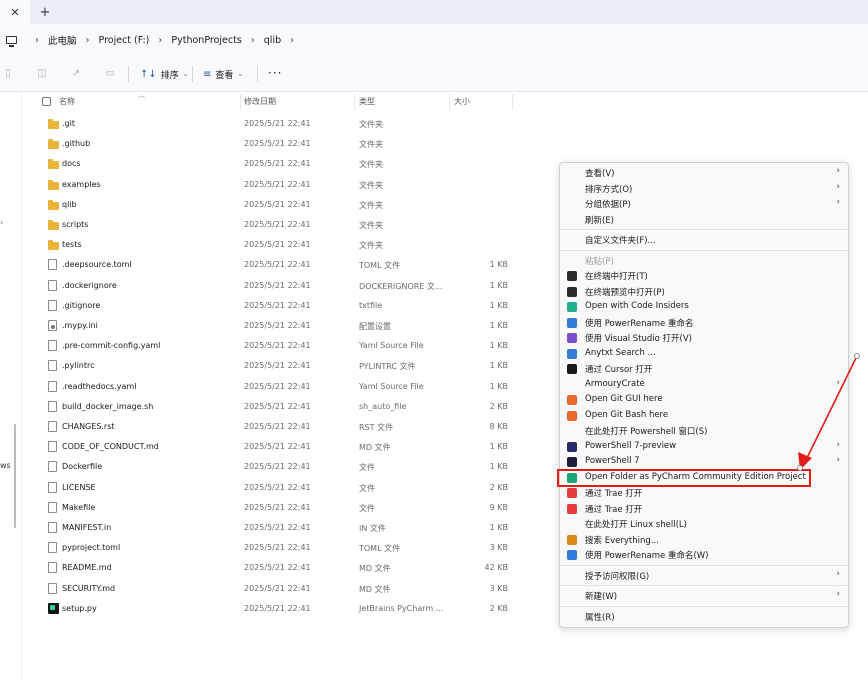 The image size is (868, 680). Describe the element at coordinates (704, 173) in the screenshot. I see `context-menu-item: 查看(V) ›` at that location.